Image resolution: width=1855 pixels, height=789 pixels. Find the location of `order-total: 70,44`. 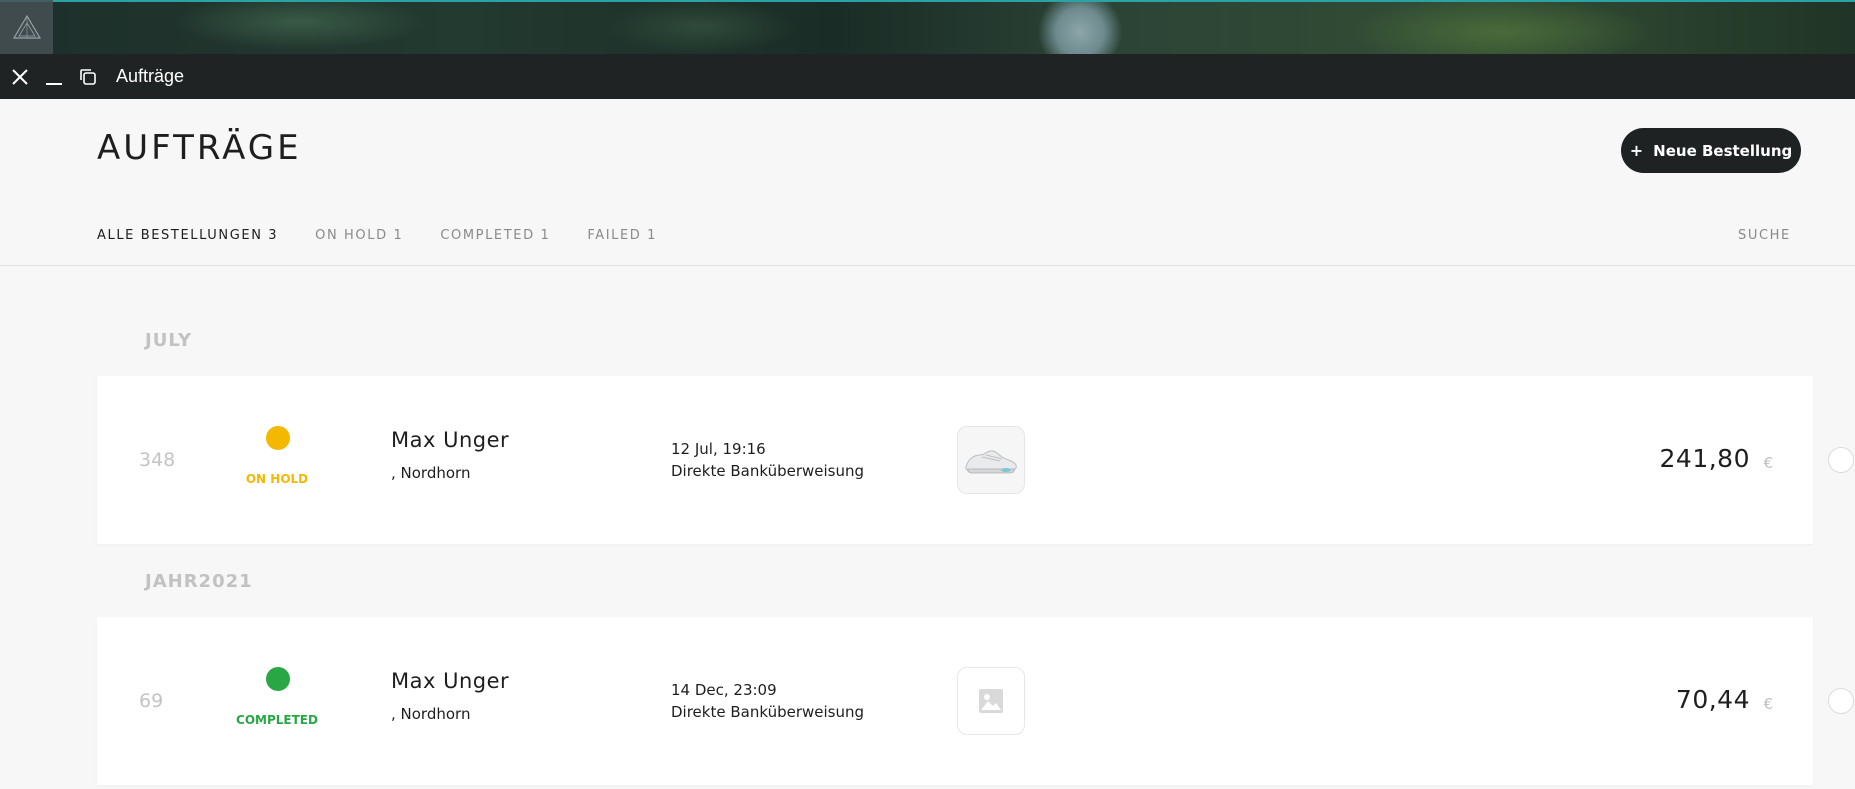

order-total: 70,44 is located at coordinates (1712, 699).